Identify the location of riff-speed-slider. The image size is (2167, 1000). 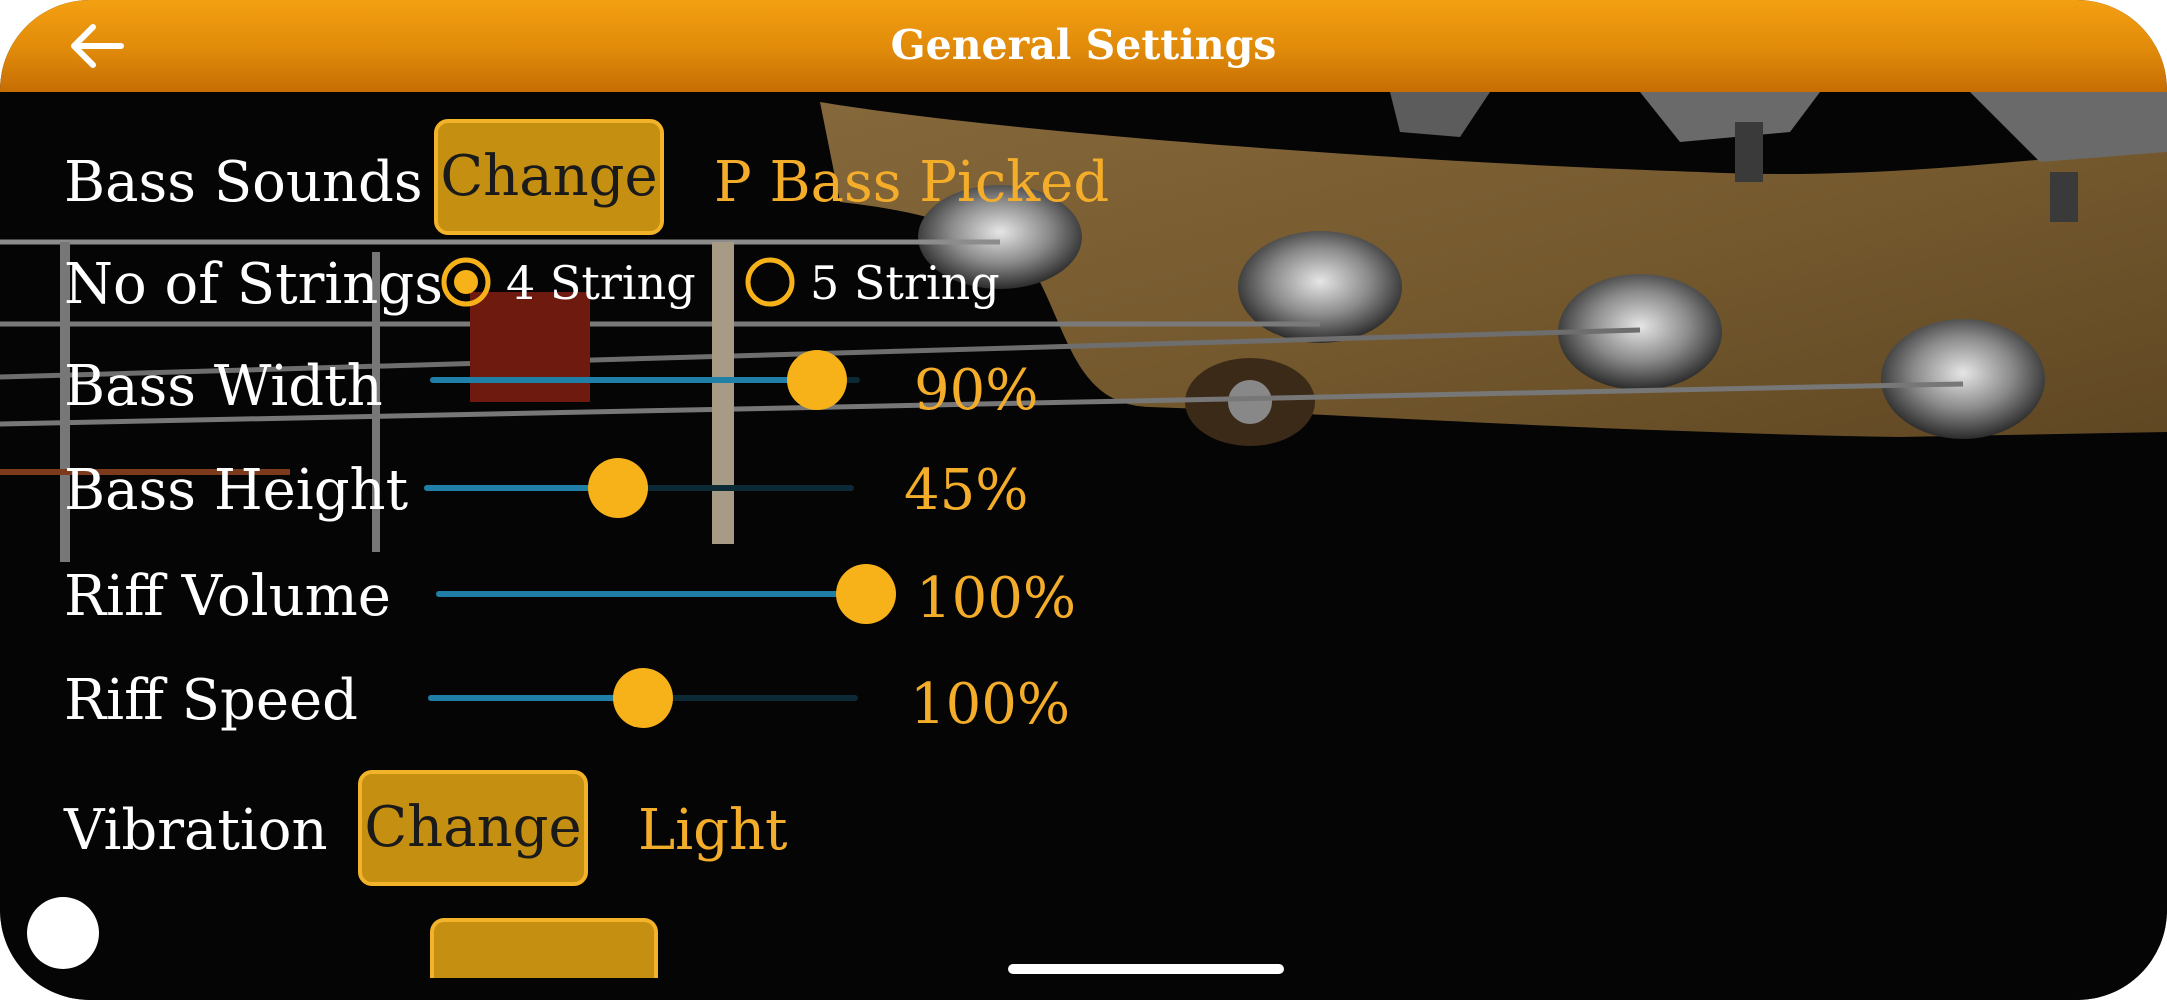
(643, 698).